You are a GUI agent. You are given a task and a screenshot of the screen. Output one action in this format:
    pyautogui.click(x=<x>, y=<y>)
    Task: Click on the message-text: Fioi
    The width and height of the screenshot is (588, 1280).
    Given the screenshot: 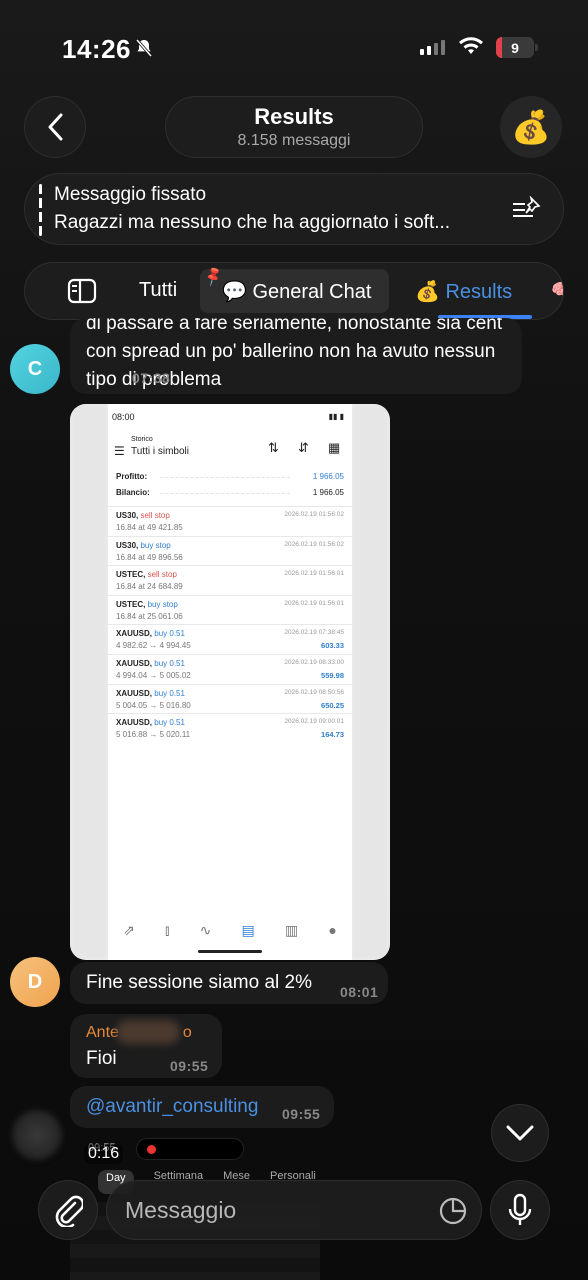 What is the action you would take?
    pyautogui.click(x=101, y=1058)
    